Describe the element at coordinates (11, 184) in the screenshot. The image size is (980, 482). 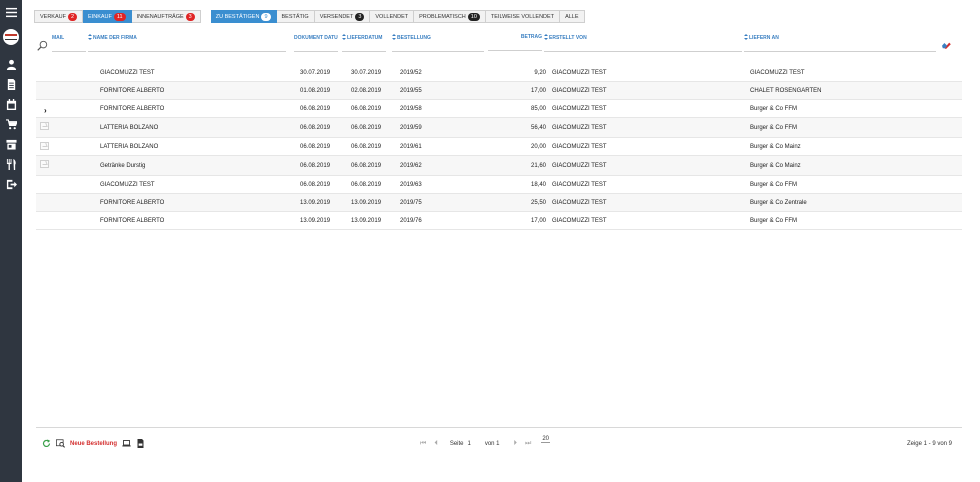
I see `logout-icon` at that location.